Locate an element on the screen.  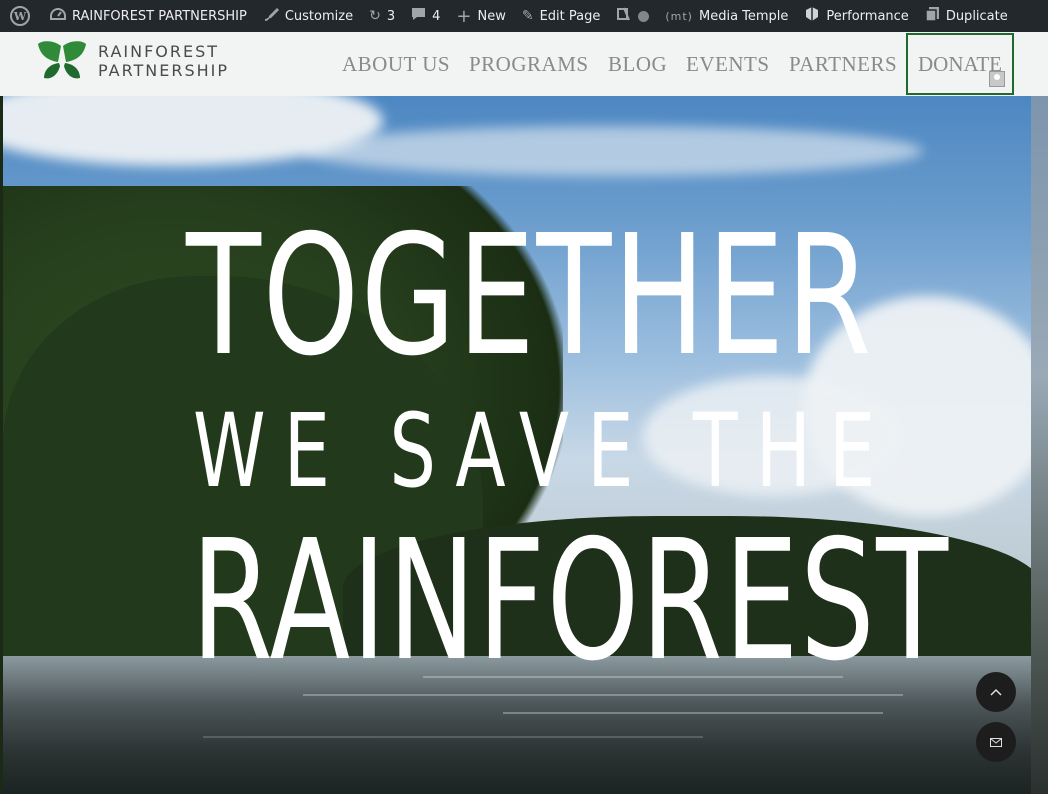
media-temple-label: Media Temple is located at coordinates (743, 16).